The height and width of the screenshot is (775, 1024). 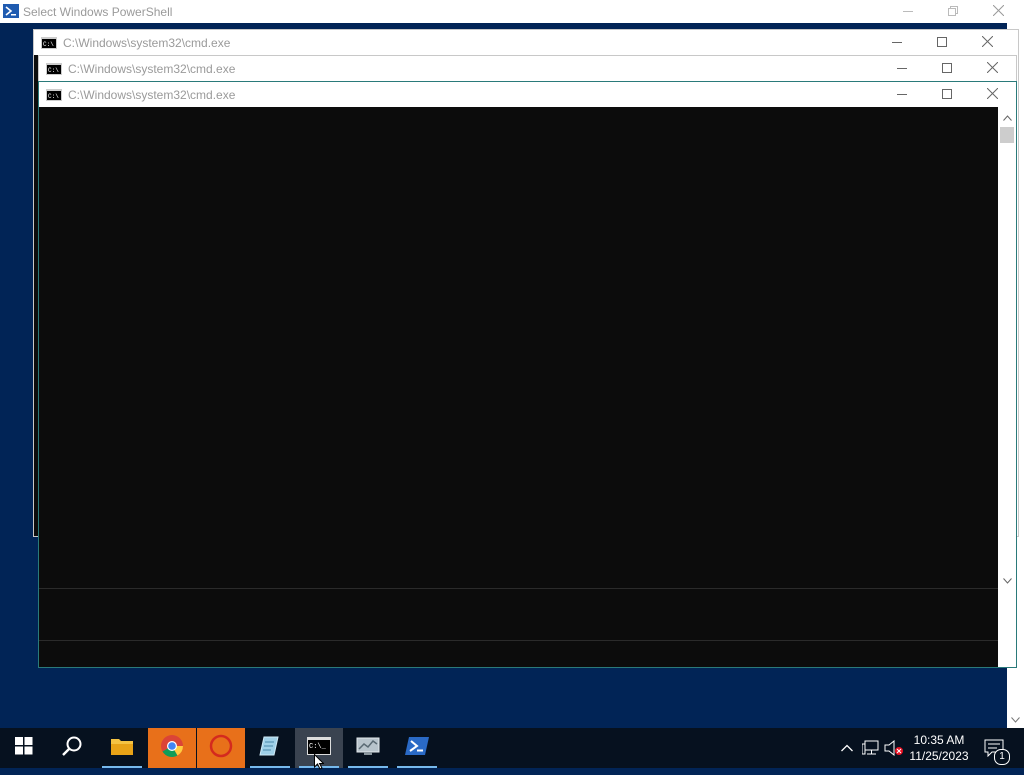 I want to click on server-manager-icon, so click(x=368, y=748).